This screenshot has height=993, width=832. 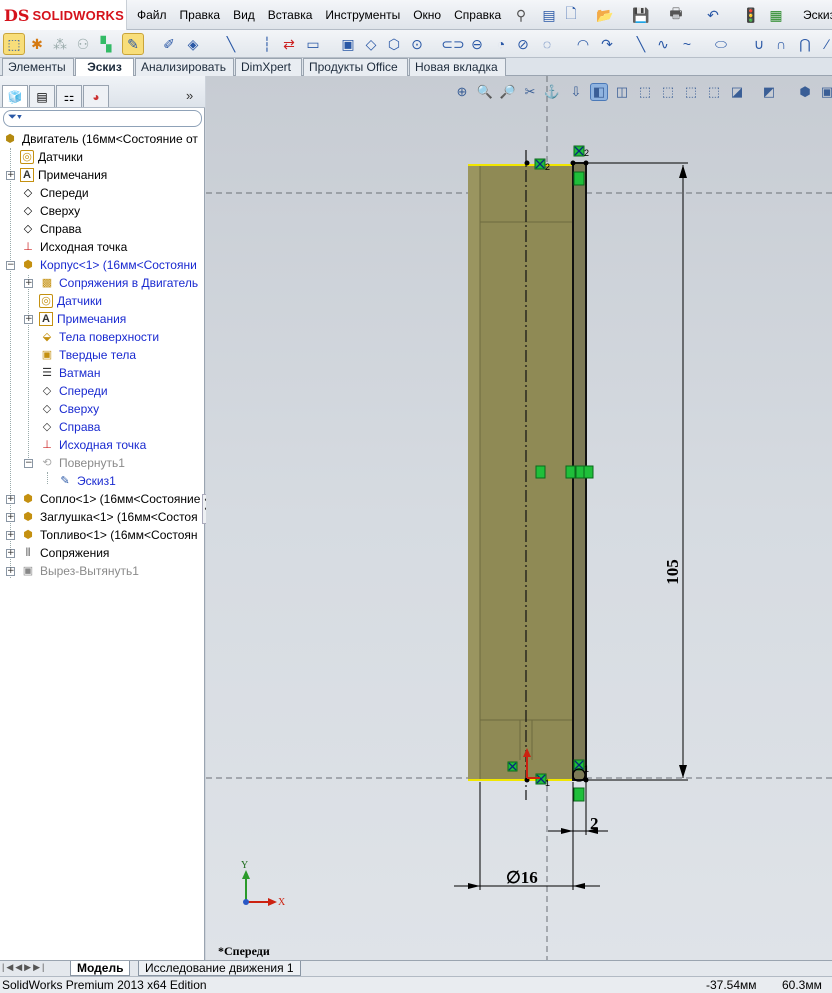 I want to click on dim-diameter-label: ∅16, so click(x=522, y=877).